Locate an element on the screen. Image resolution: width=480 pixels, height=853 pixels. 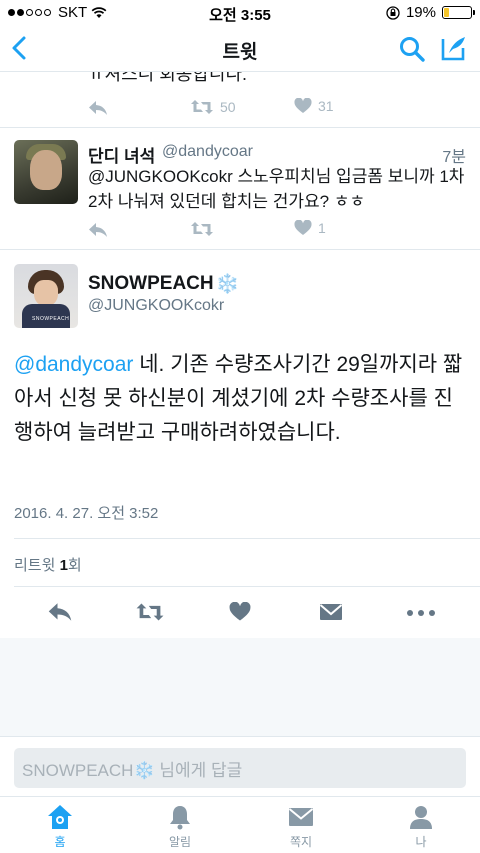
like-action: 1 is located at coordinates (310, 228).